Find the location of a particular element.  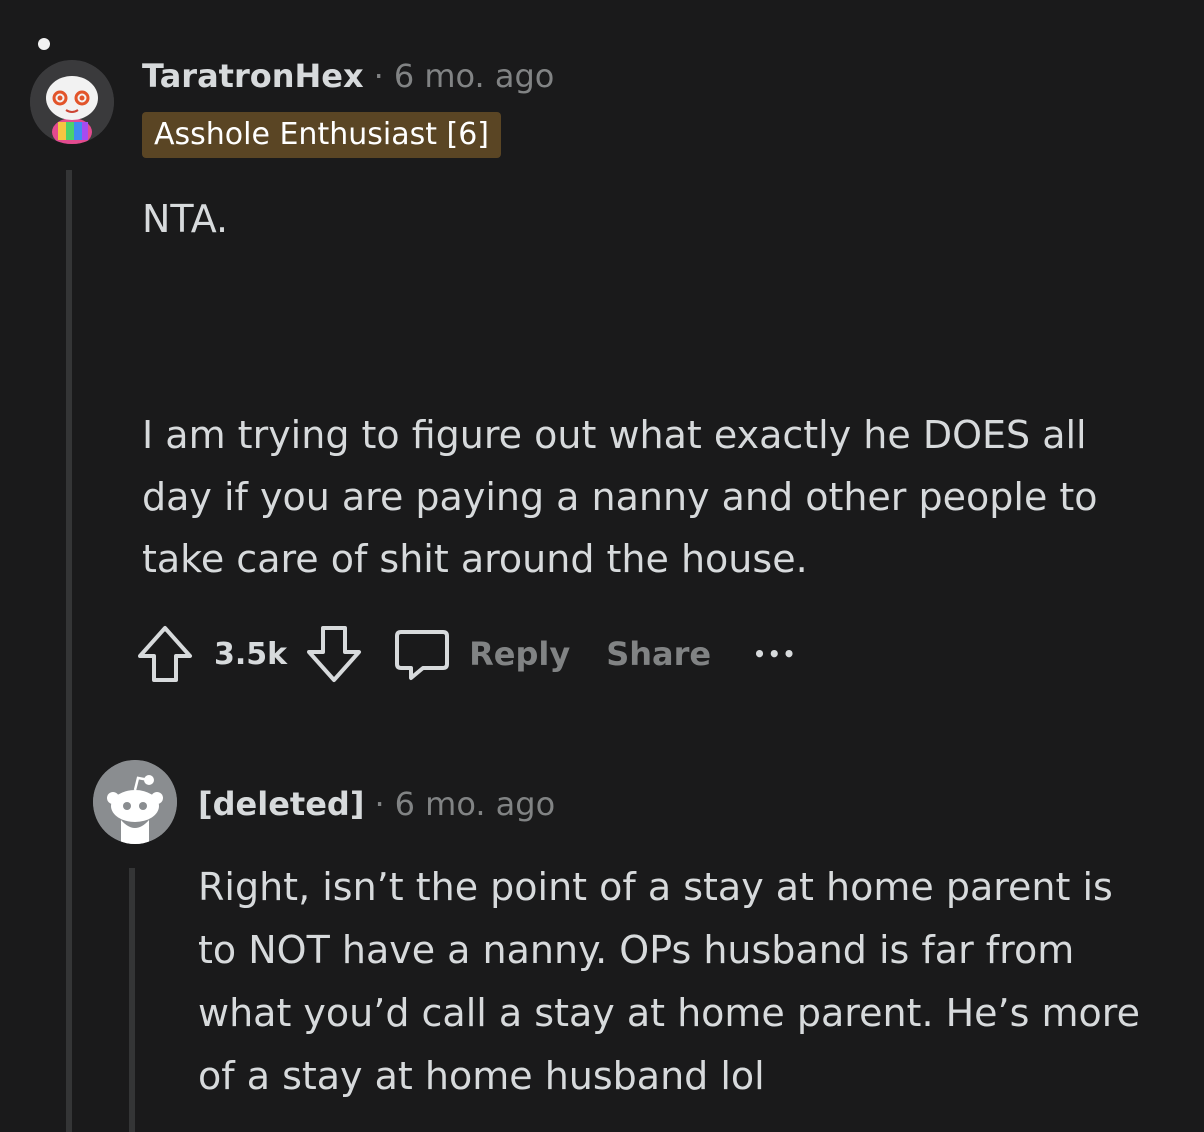

user-flair: Asshole Enthusiast [6] is located at coordinates (322, 135).